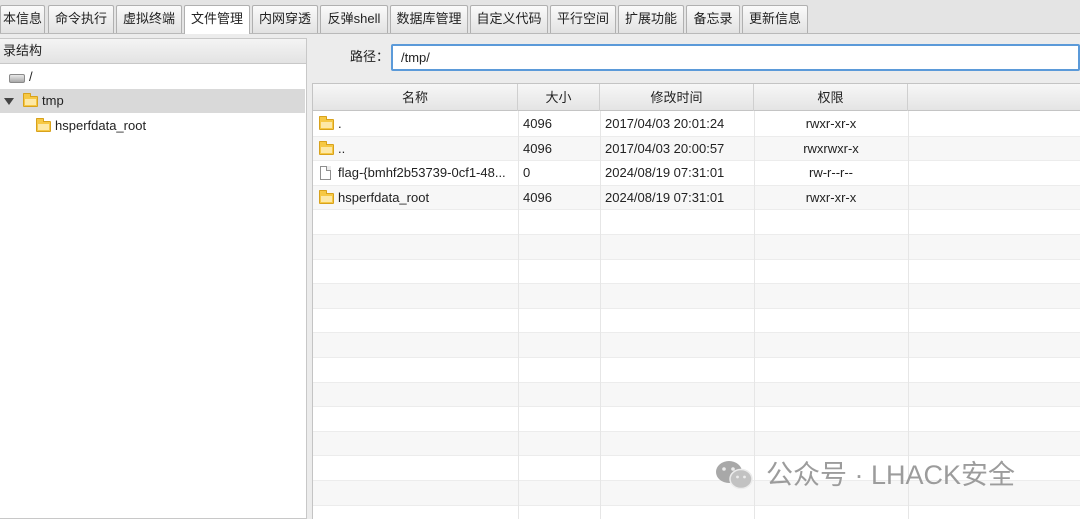 The height and width of the screenshot is (519, 1080). Describe the element at coordinates (152, 101) in the screenshot. I see `tree-item-tmp: tmp` at that location.